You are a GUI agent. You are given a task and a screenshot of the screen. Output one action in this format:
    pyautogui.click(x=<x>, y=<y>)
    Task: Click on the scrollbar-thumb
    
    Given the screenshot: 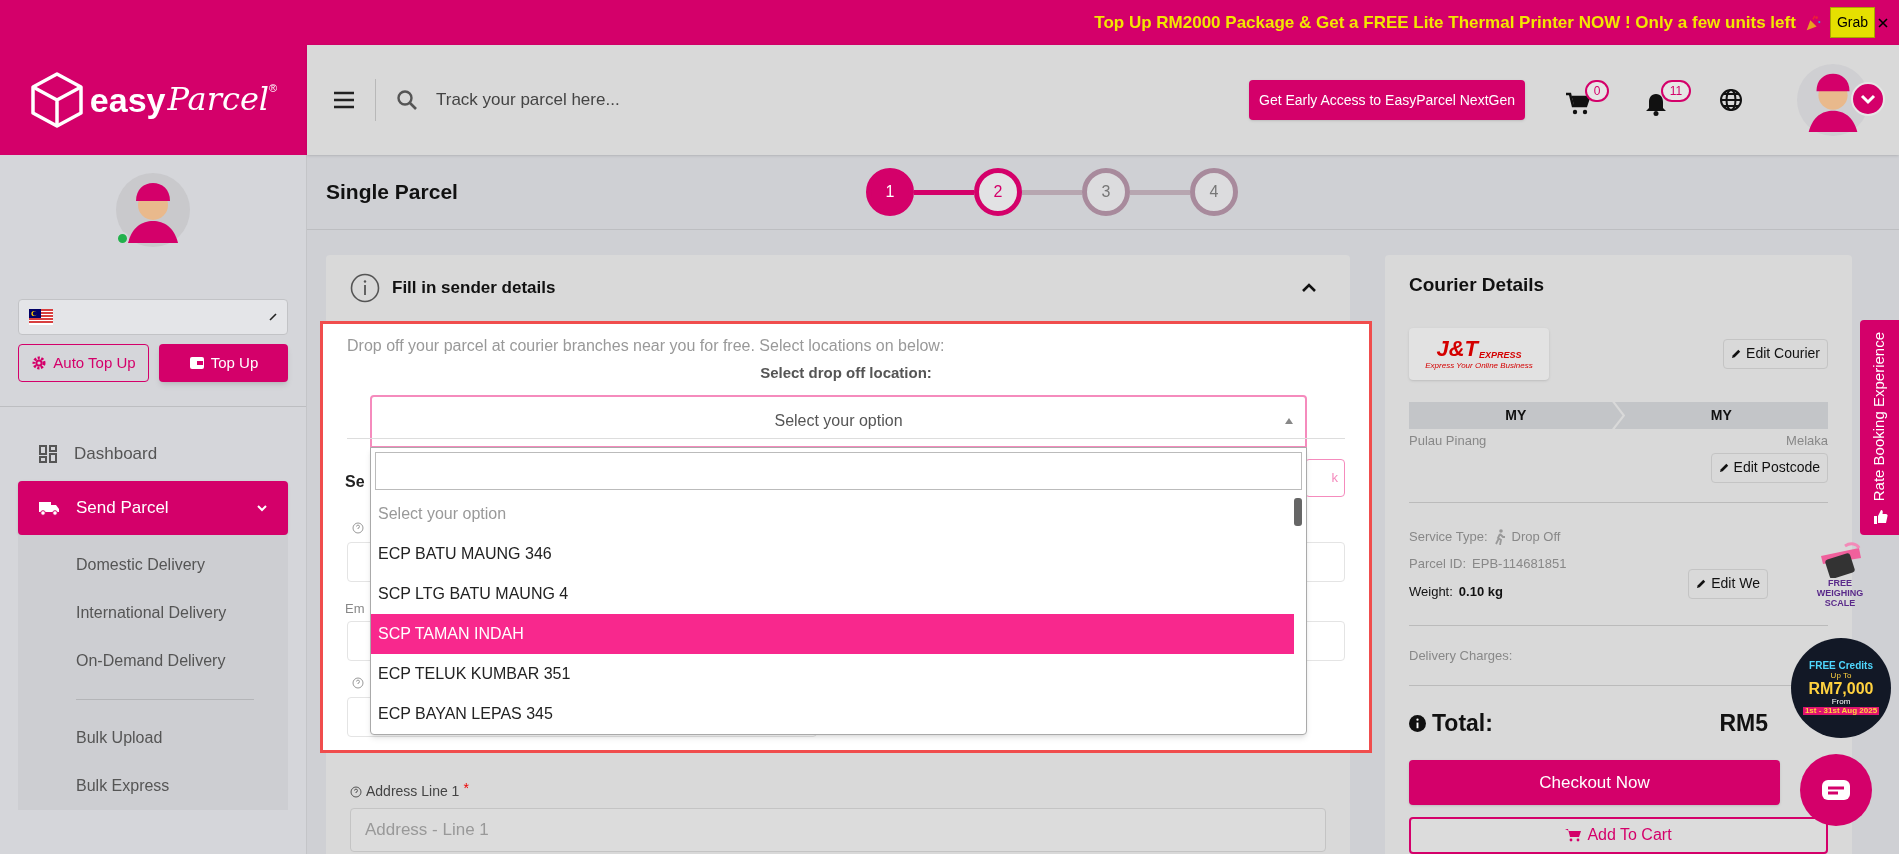 What is the action you would take?
    pyautogui.click(x=1298, y=512)
    